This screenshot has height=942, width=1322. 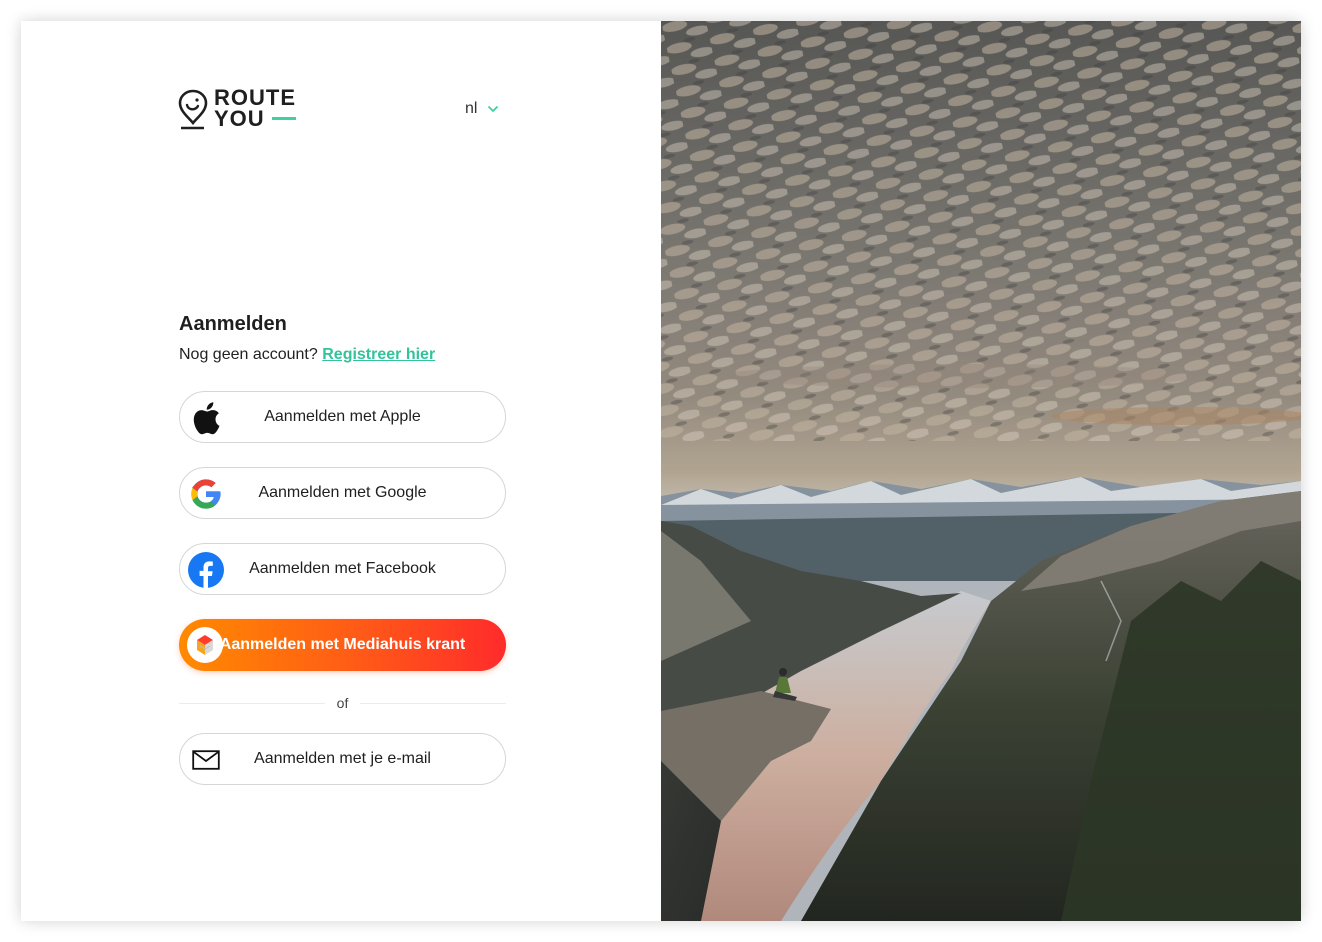 I want to click on language-value: nl, so click(x=471, y=108).